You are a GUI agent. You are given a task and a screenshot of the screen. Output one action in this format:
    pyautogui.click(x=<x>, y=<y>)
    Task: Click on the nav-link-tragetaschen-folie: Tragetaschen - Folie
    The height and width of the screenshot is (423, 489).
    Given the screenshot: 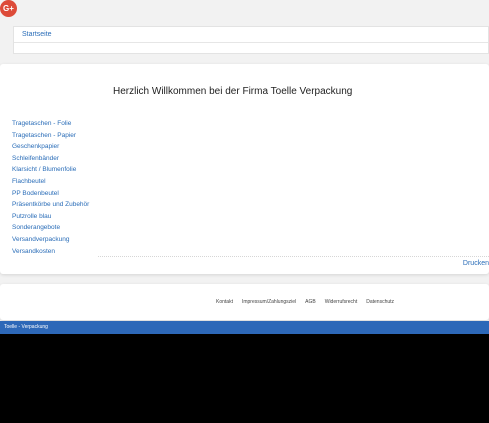 What is the action you would take?
    pyautogui.click(x=41, y=123)
    